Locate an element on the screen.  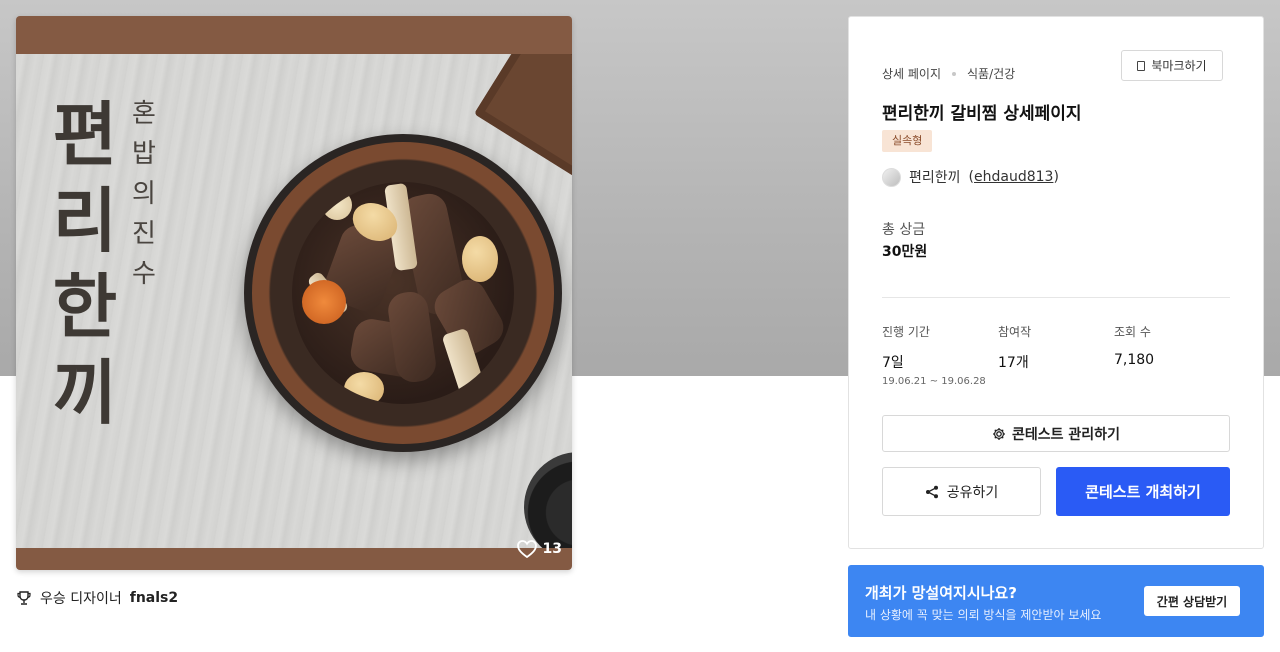
author-id-wrap: (ehdaud813) is located at coordinates (1013, 177).